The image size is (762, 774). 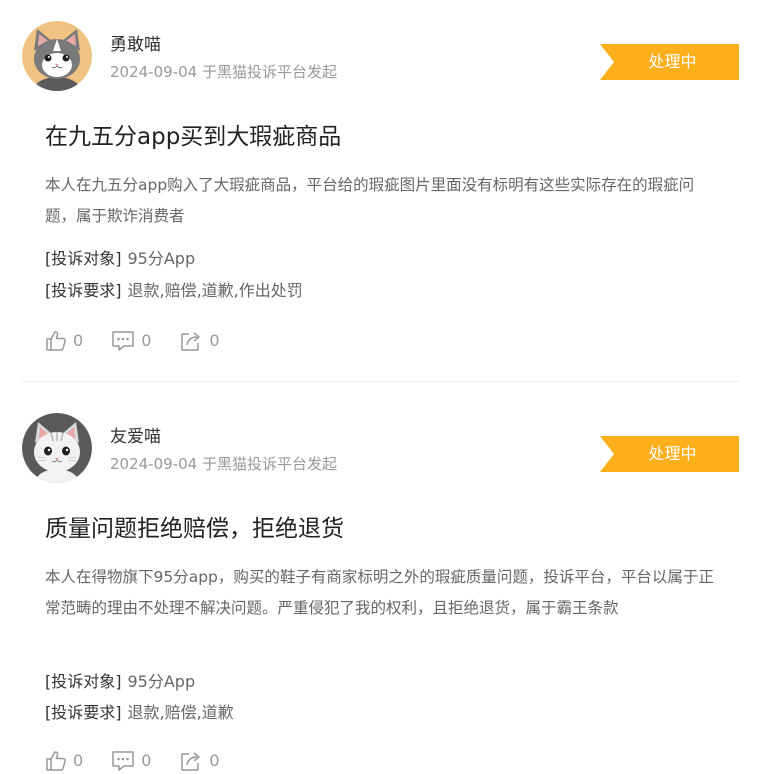 I want to click on username: 友爱喵, so click(x=135, y=437).